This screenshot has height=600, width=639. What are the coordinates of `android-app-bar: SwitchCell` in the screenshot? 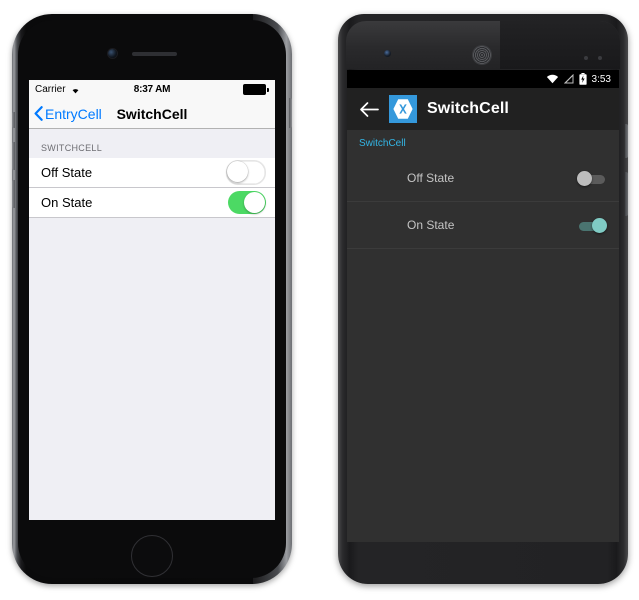 It's located at (483, 109).